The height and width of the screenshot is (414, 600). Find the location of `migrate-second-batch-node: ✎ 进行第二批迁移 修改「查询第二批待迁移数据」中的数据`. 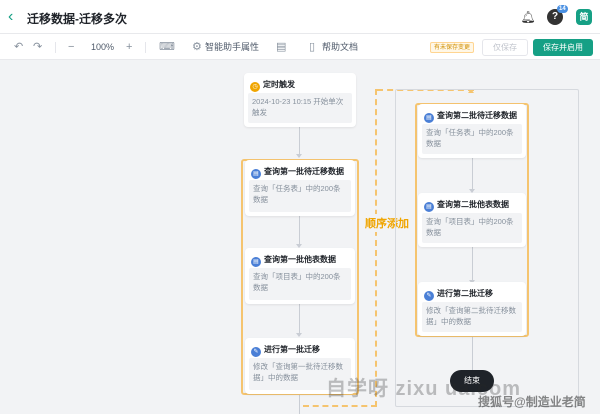

migrate-second-batch-node: ✎ 进行第二批迁移 修改「查询第二批待迁移数据」中的数据 is located at coordinates (472, 309).